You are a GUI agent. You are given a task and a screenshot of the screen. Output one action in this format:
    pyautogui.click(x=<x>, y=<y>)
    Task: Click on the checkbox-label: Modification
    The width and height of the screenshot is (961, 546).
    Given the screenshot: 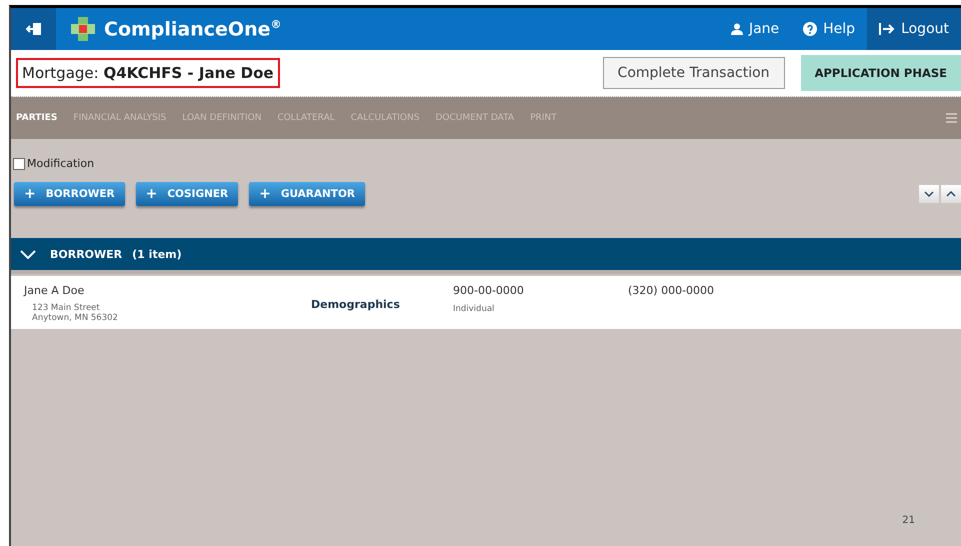 What is the action you would take?
    pyautogui.click(x=60, y=163)
    